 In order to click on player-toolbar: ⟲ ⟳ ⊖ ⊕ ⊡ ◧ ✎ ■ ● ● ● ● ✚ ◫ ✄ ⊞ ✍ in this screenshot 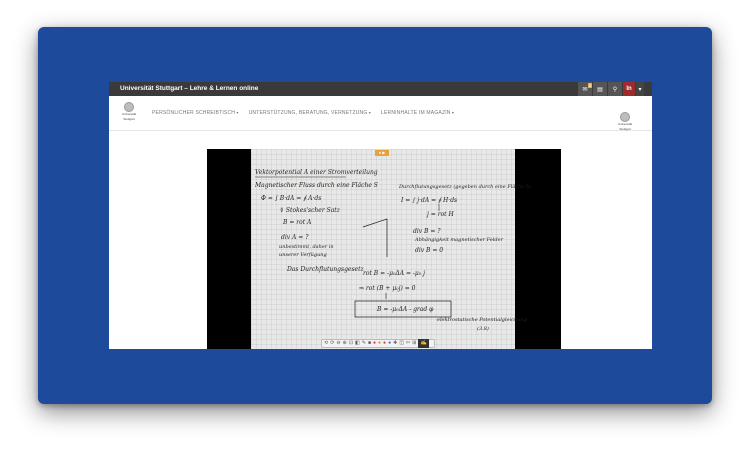, I will do `click(378, 343)`.